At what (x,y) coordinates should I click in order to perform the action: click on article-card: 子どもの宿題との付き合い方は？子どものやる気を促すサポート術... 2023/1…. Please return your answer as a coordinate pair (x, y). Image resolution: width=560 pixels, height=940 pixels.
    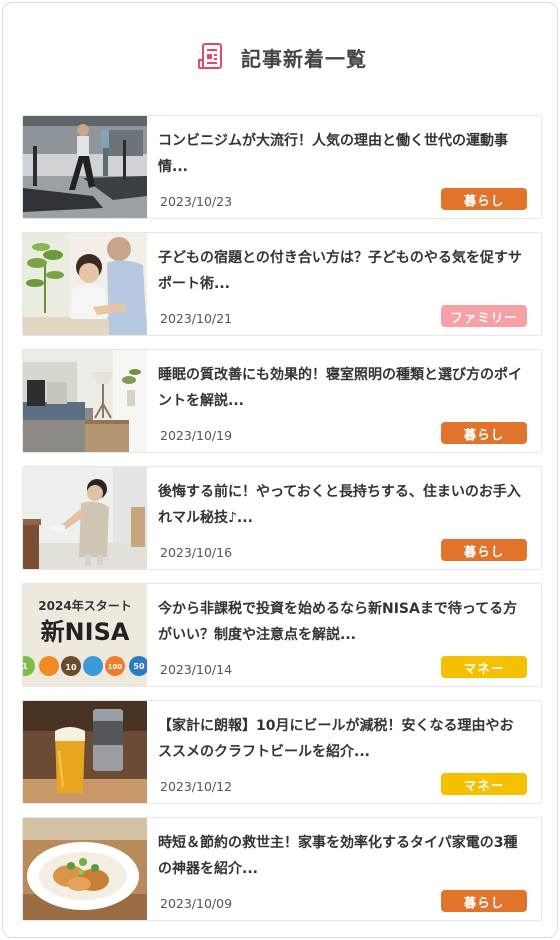
    Looking at the image, I should click on (282, 284).